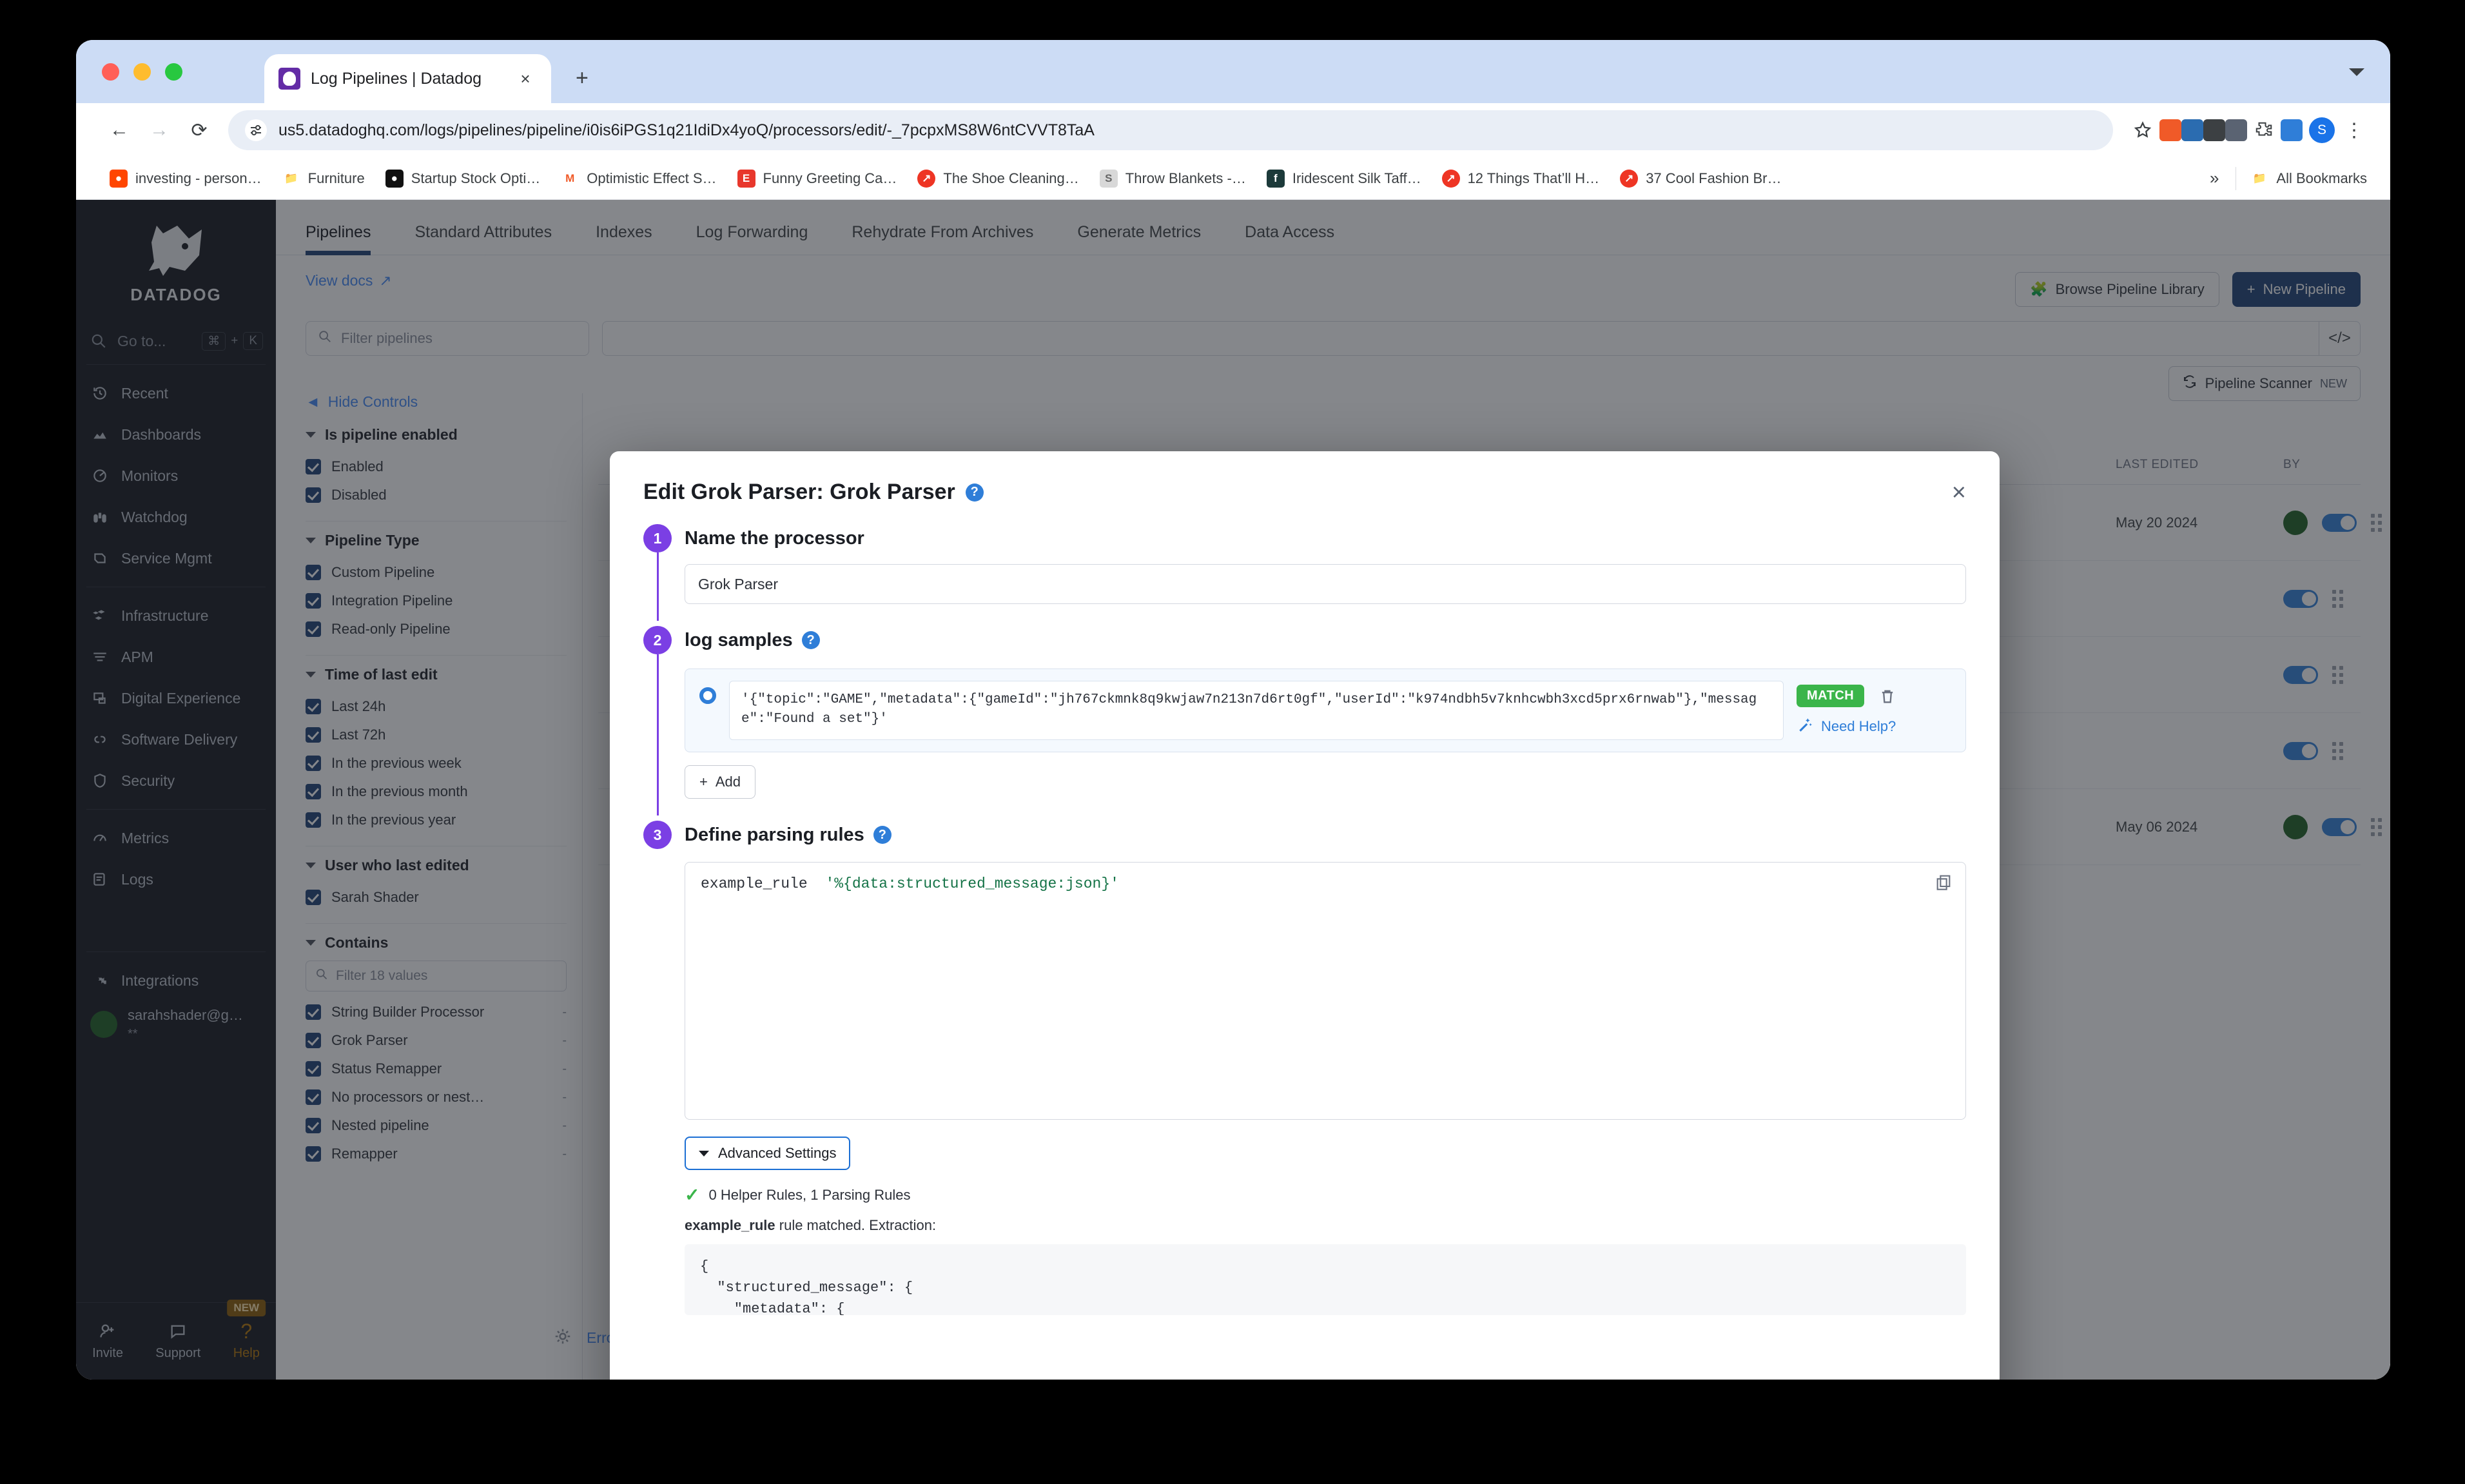  I want to click on advanced-settings-toggle: Advanced Settings, so click(768, 1153).